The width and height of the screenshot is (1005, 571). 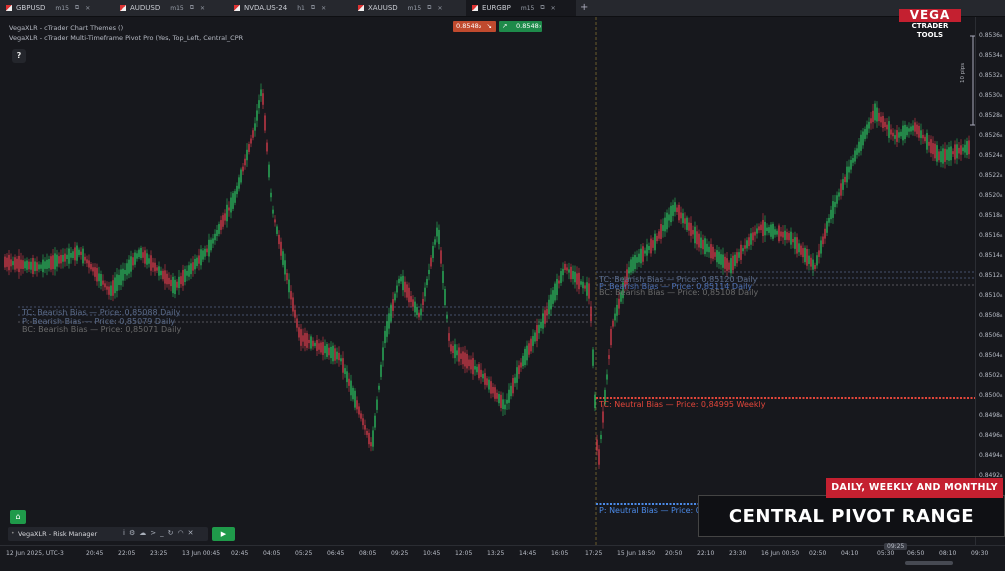 What do you see at coordinates (991, 155) in the screenshot?
I see `price-tick: 0.8524₈` at bounding box center [991, 155].